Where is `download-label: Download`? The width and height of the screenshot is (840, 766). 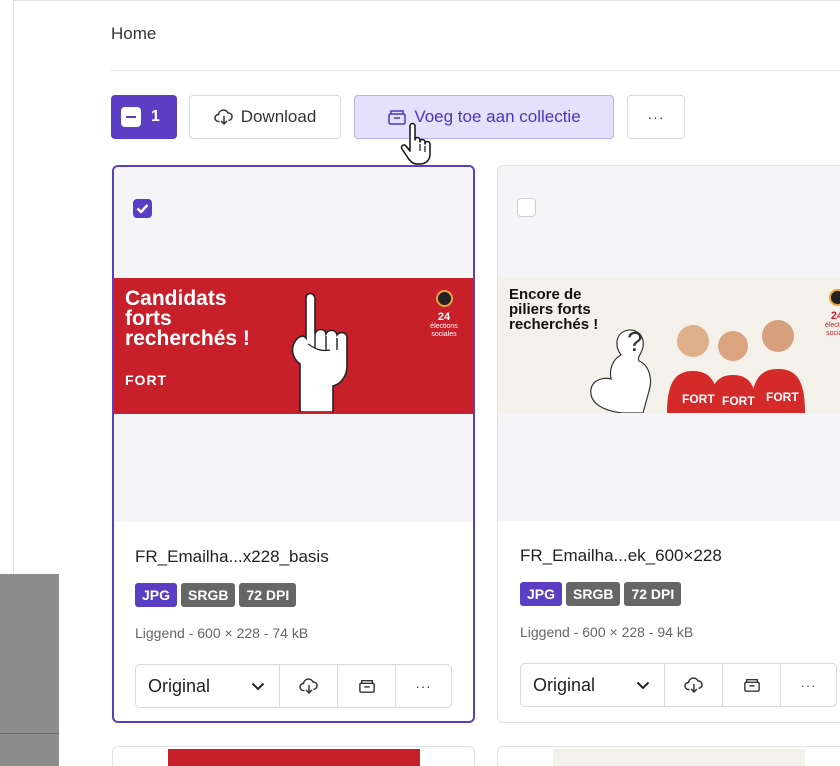 download-label: Download is located at coordinates (278, 116).